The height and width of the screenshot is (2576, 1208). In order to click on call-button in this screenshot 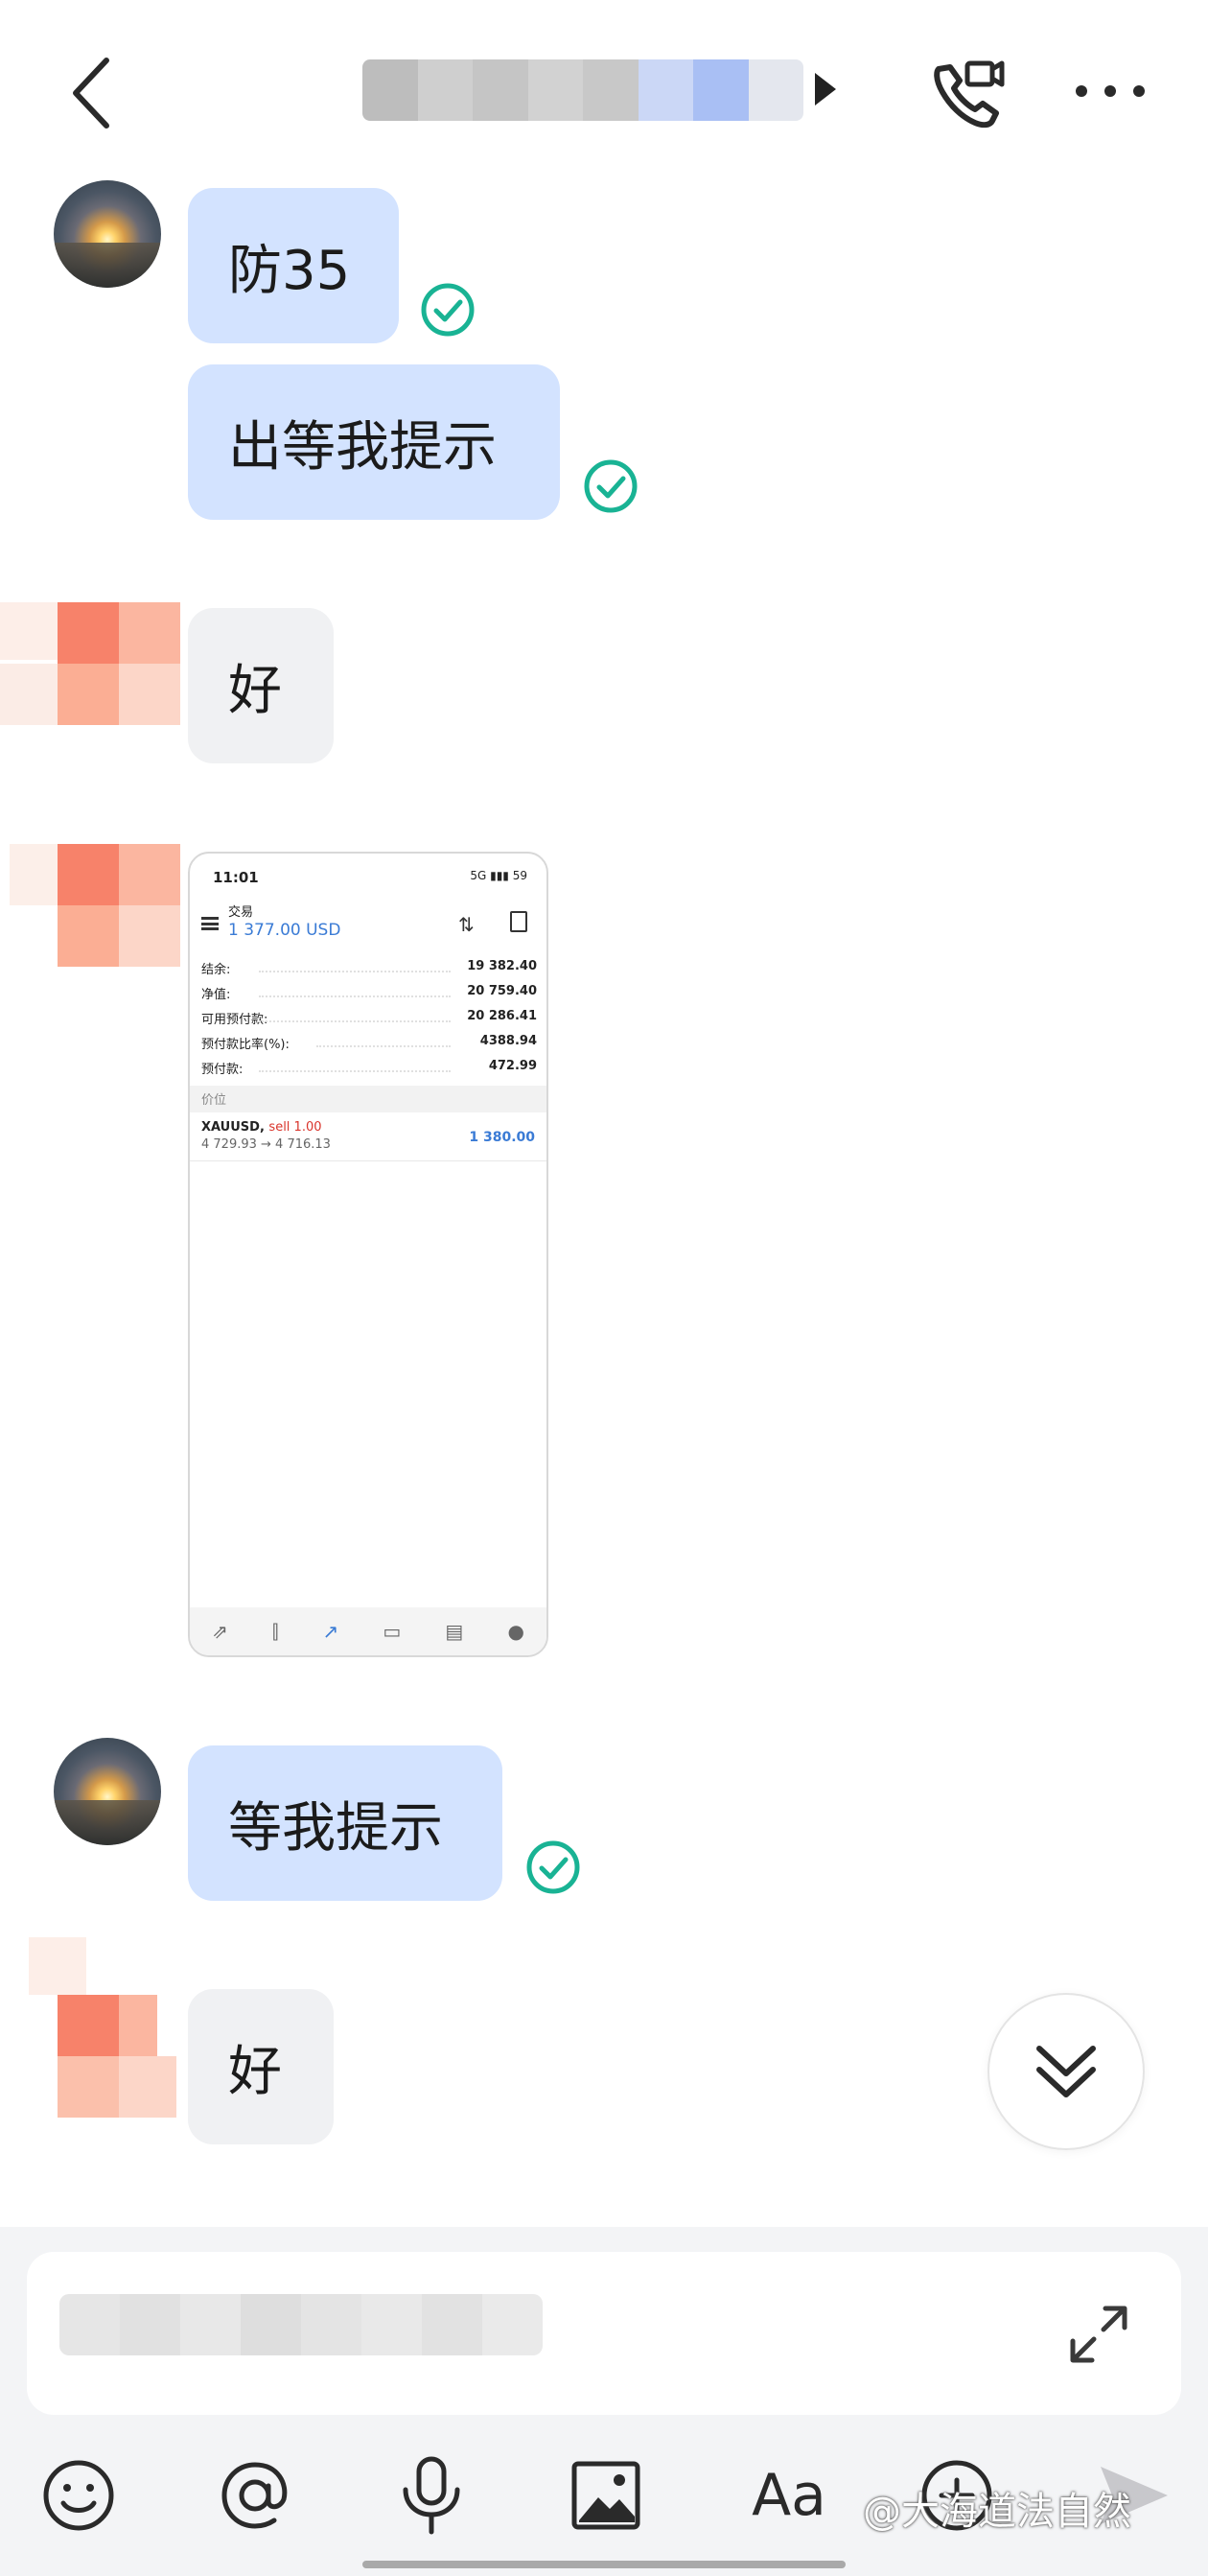, I will do `click(968, 94)`.